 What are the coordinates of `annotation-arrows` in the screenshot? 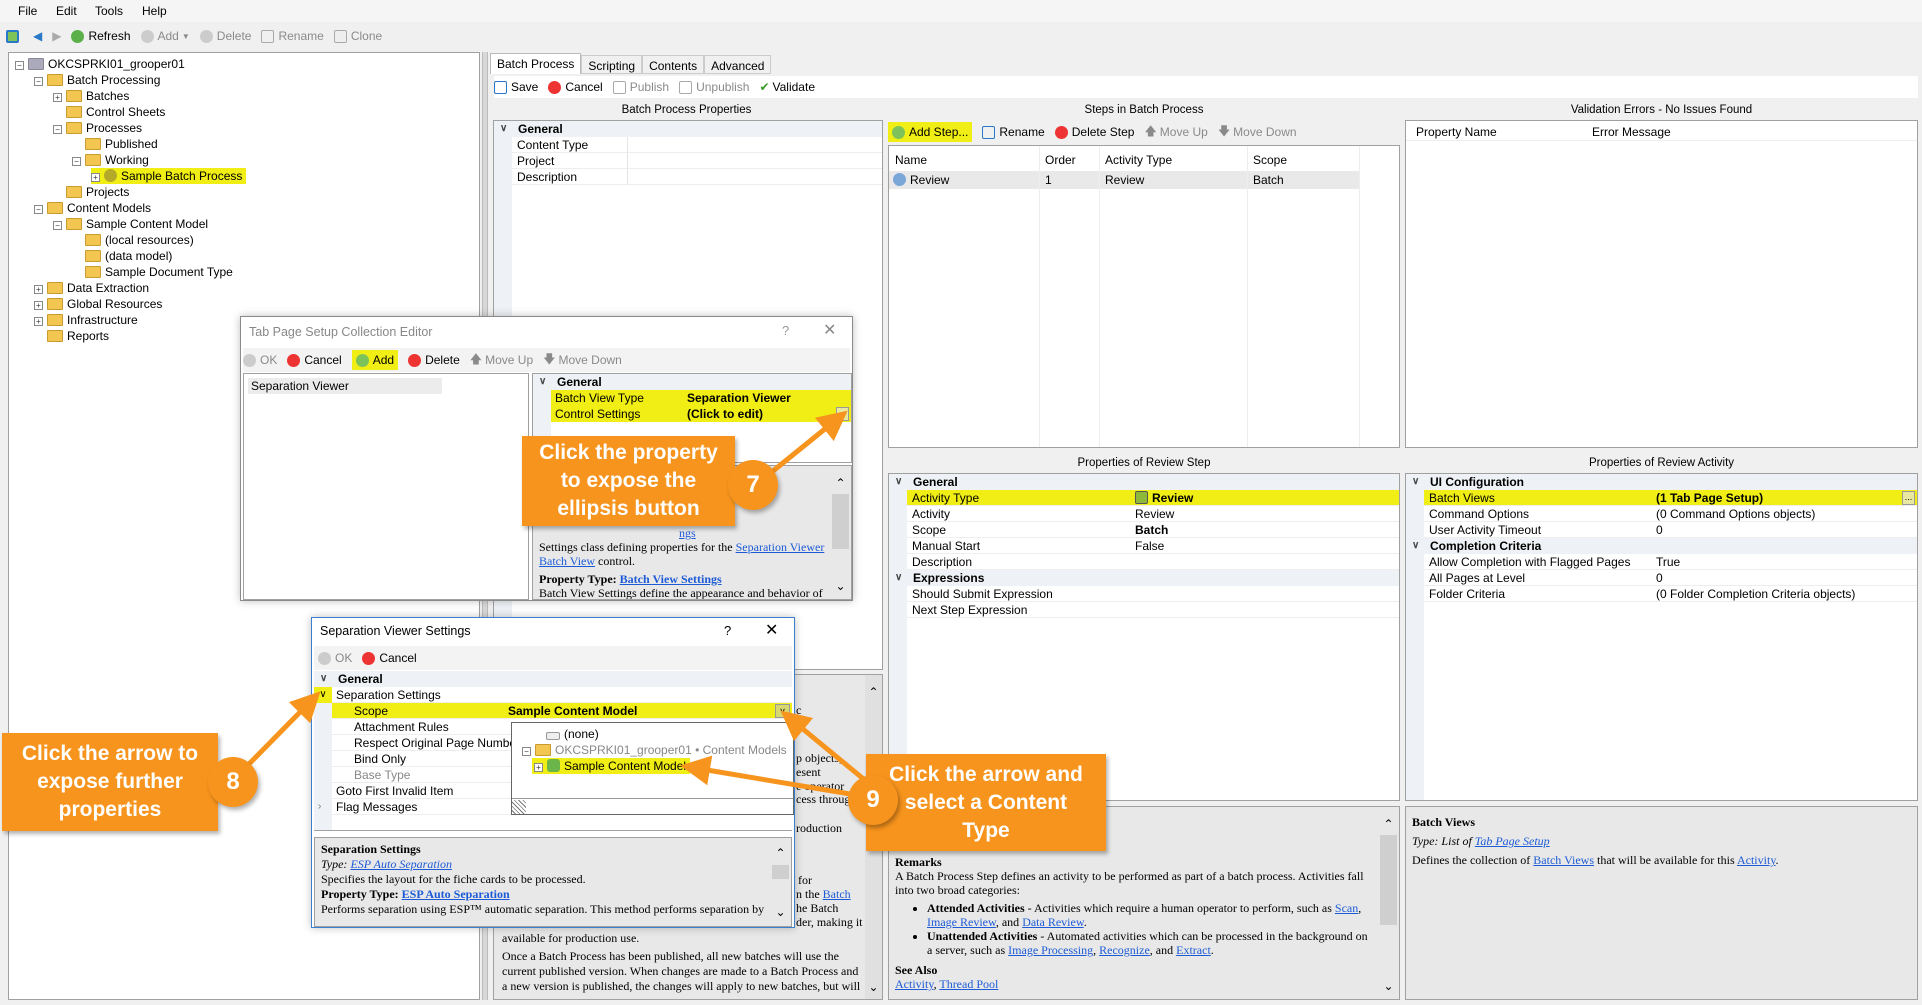 It's located at (560, 604).